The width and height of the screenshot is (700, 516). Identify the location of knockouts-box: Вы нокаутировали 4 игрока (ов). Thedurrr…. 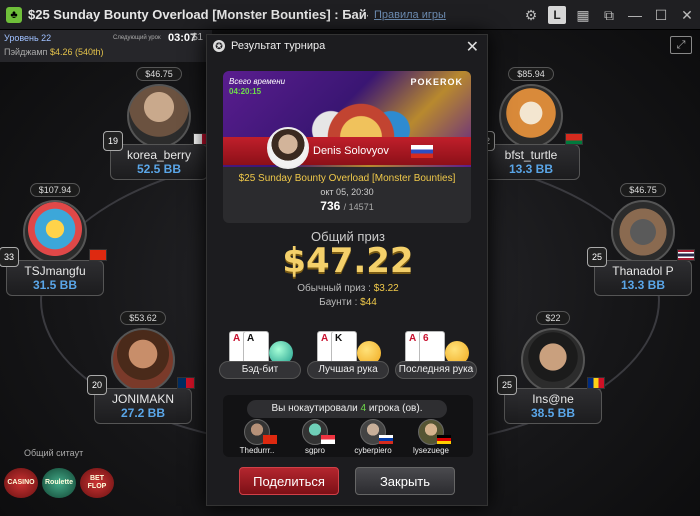
(348, 426).